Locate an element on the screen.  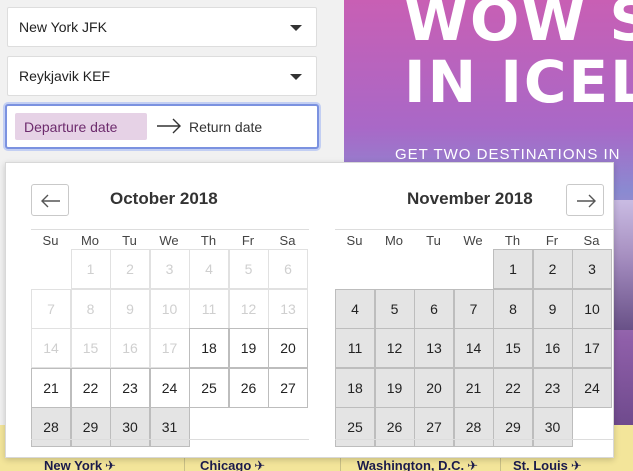
prev-month-button is located at coordinates (50, 200).